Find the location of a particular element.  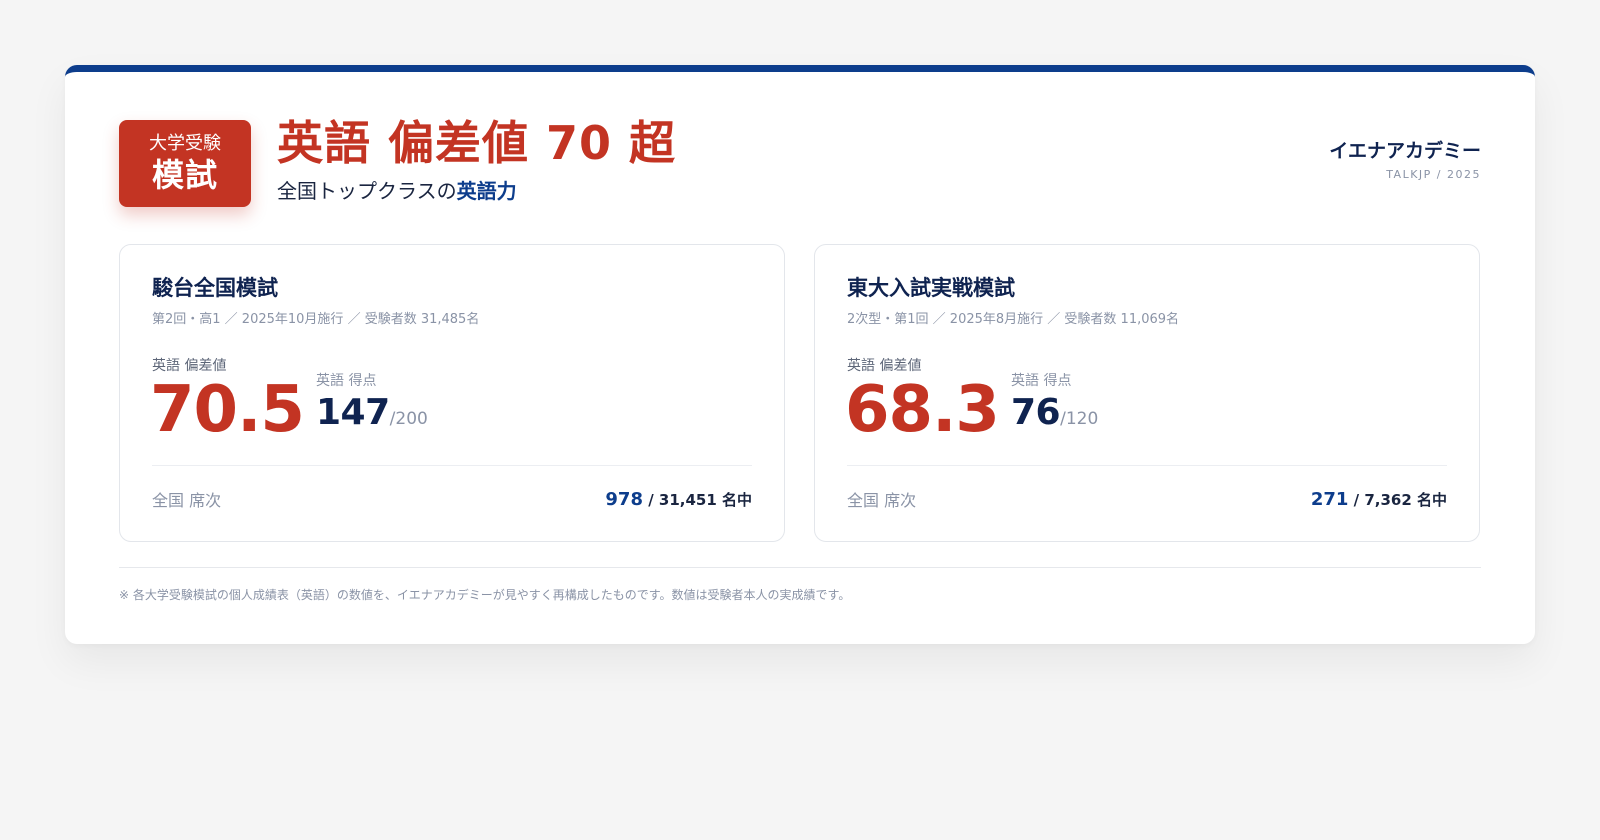

rank-total: / 7,362 名中 is located at coordinates (1397, 500).